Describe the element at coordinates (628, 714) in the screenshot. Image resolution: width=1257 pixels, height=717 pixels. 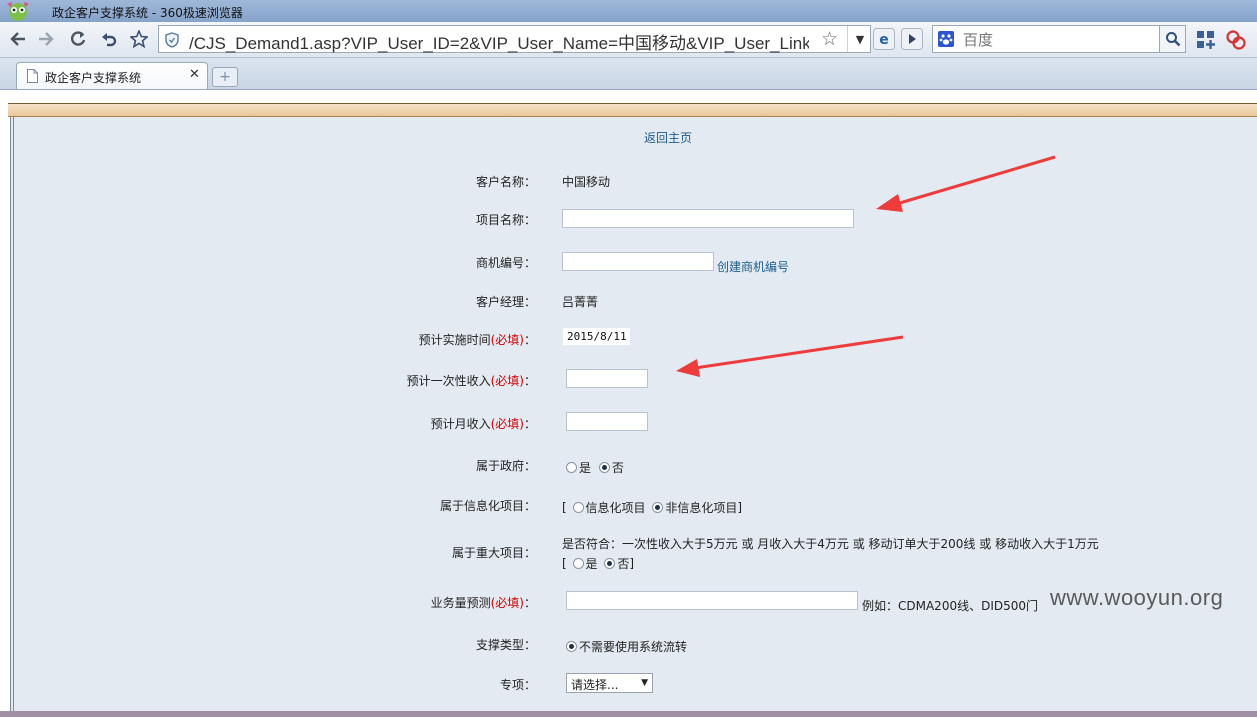
I see `bottom-strip` at that location.